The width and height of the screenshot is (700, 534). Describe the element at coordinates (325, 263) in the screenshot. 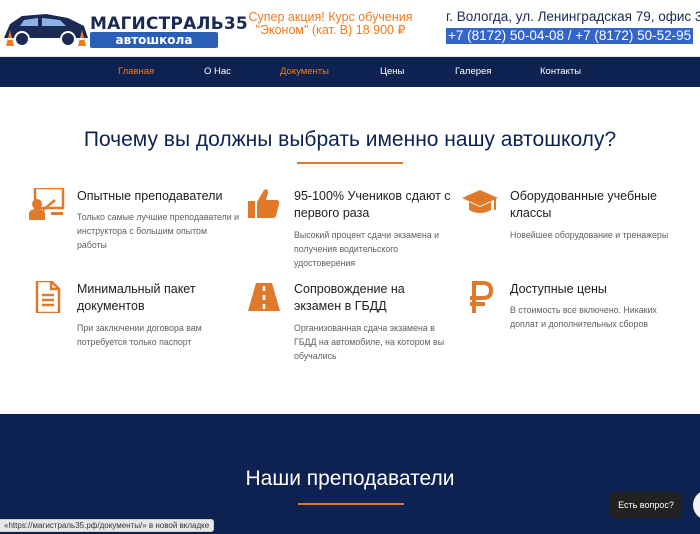

I see `feature-desc-line: удостоверения` at that location.